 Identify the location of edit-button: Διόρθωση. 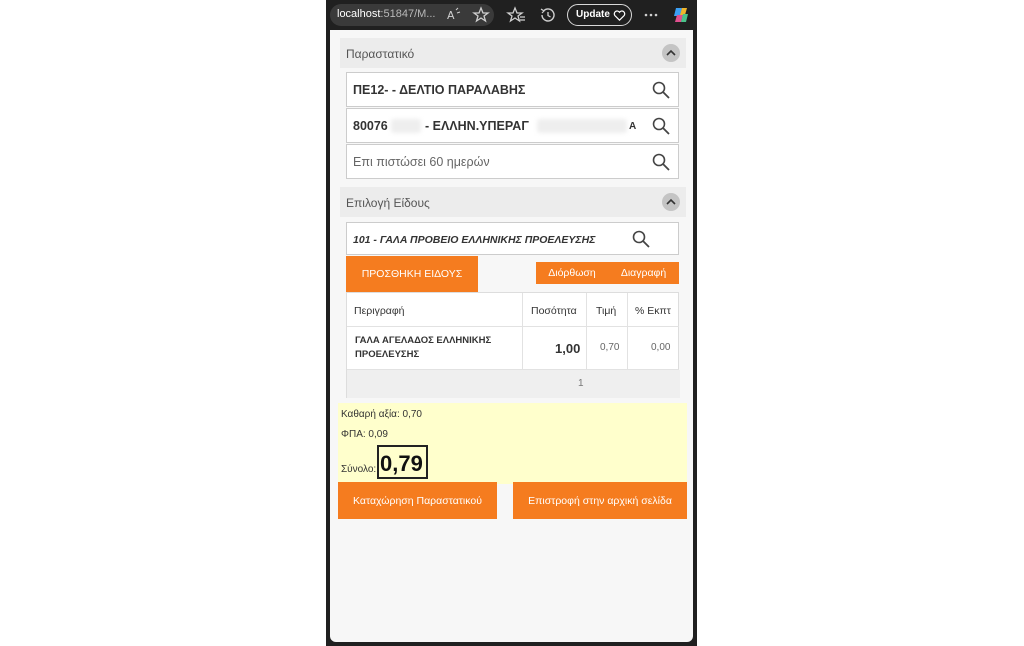
(572, 273).